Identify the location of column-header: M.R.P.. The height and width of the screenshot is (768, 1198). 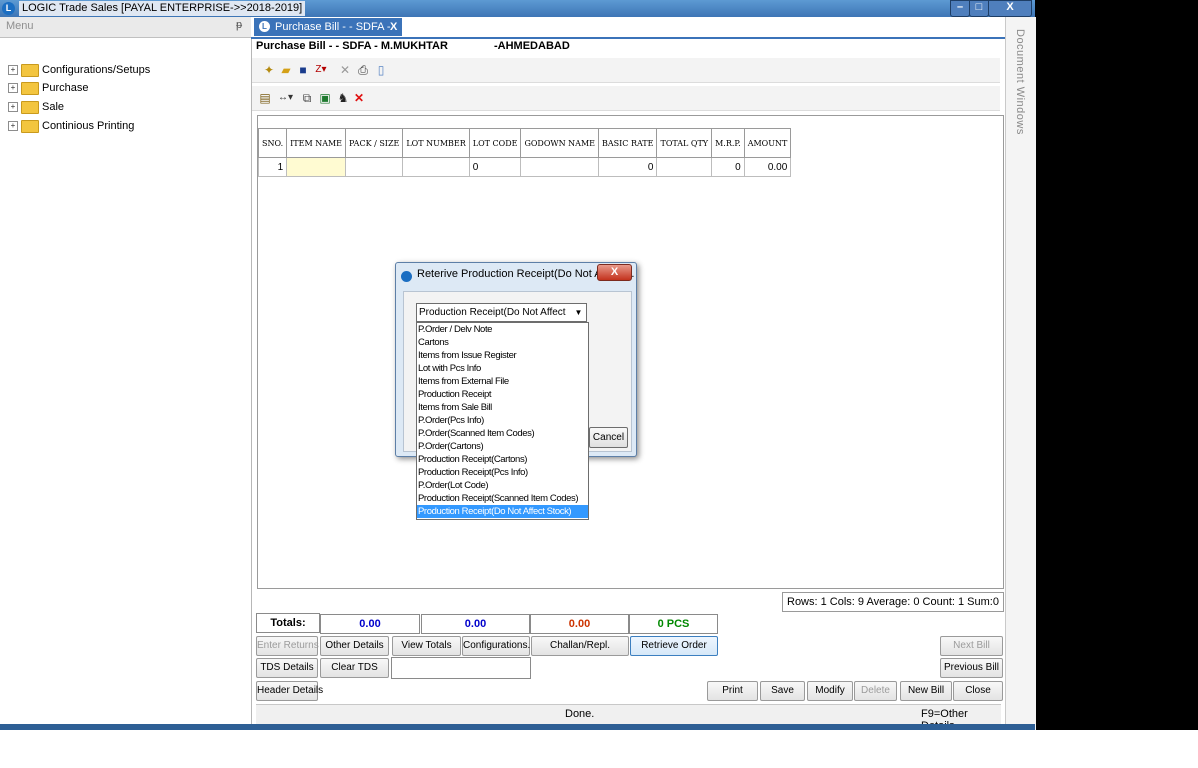
(728, 143).